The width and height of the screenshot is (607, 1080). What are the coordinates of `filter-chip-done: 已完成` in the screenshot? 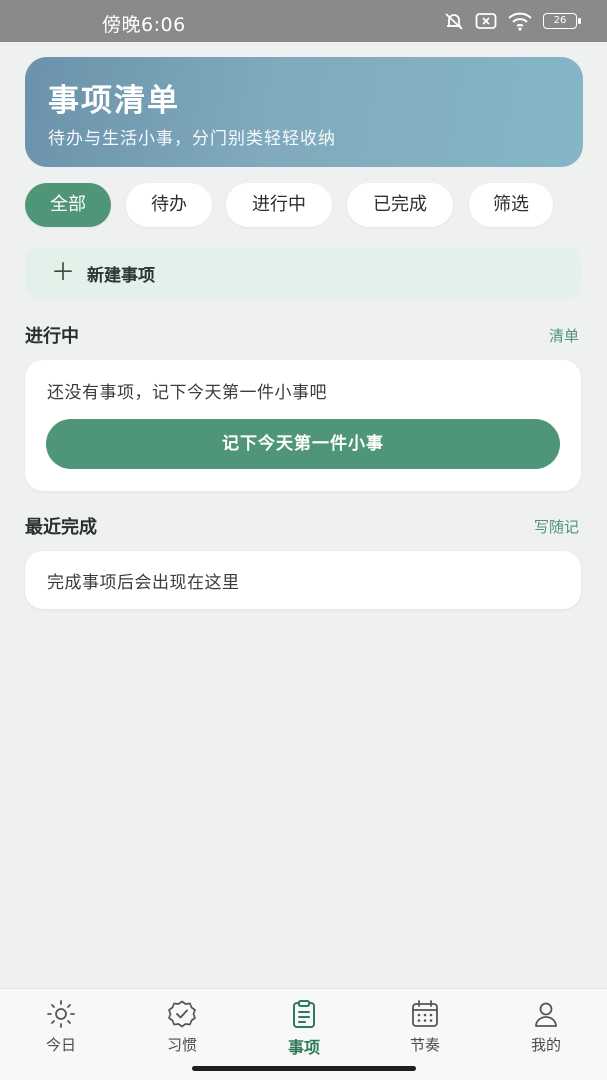 It's located at (400, 205).